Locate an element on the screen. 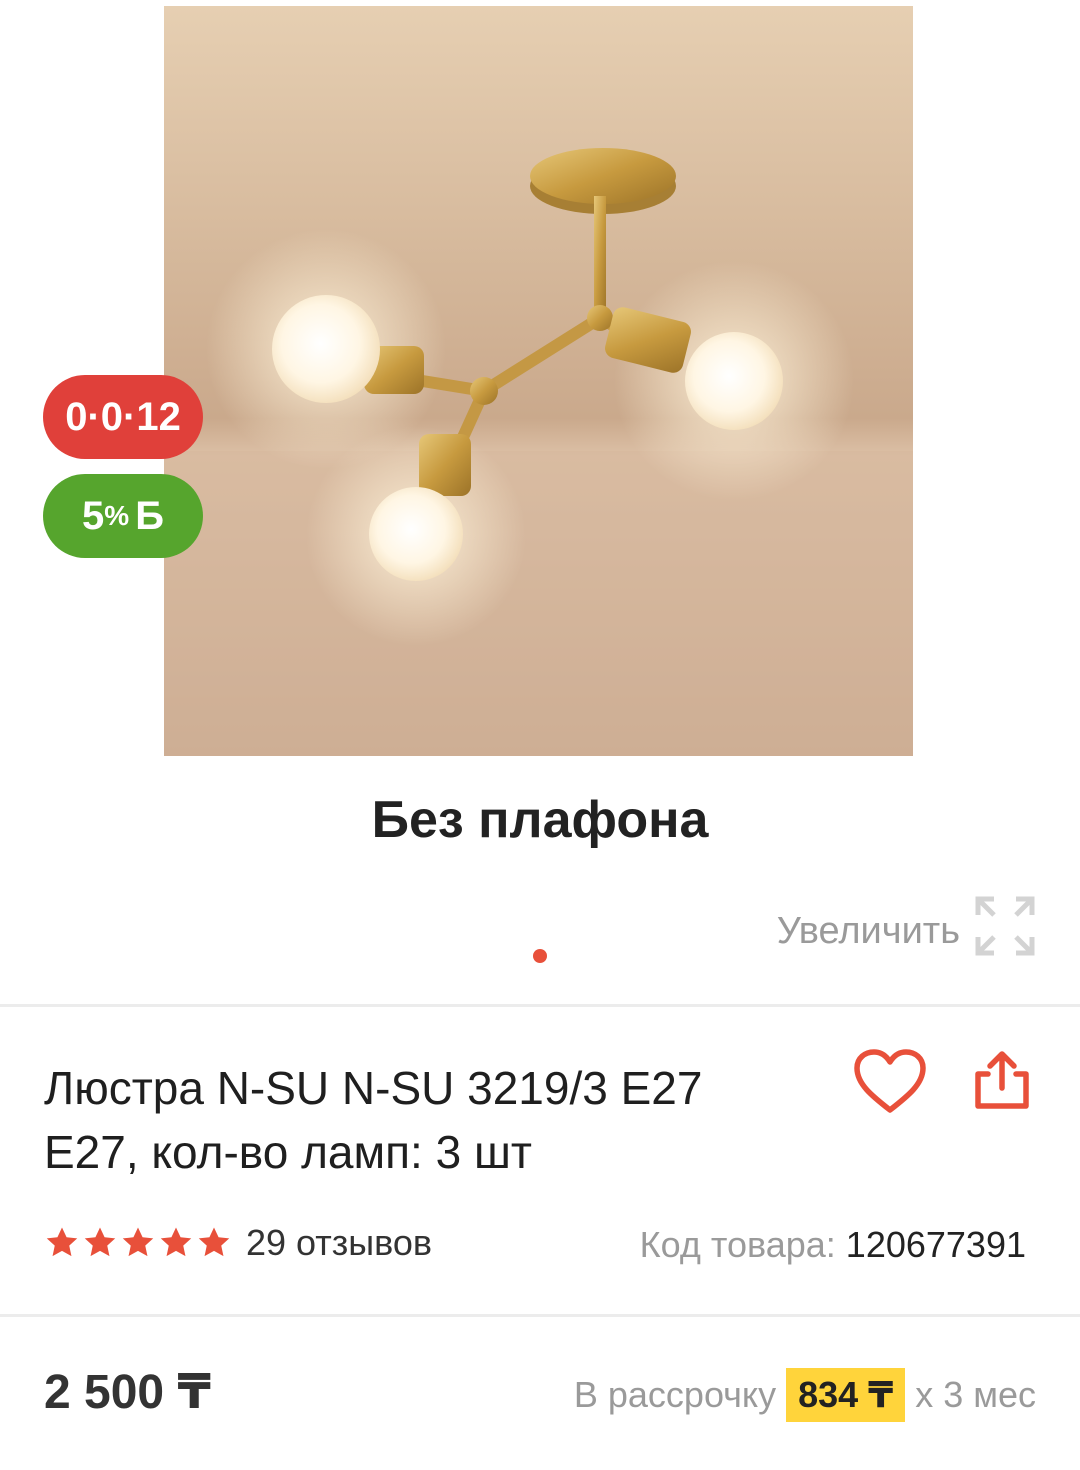  rating-stars is located at coordinates (138, 1243).